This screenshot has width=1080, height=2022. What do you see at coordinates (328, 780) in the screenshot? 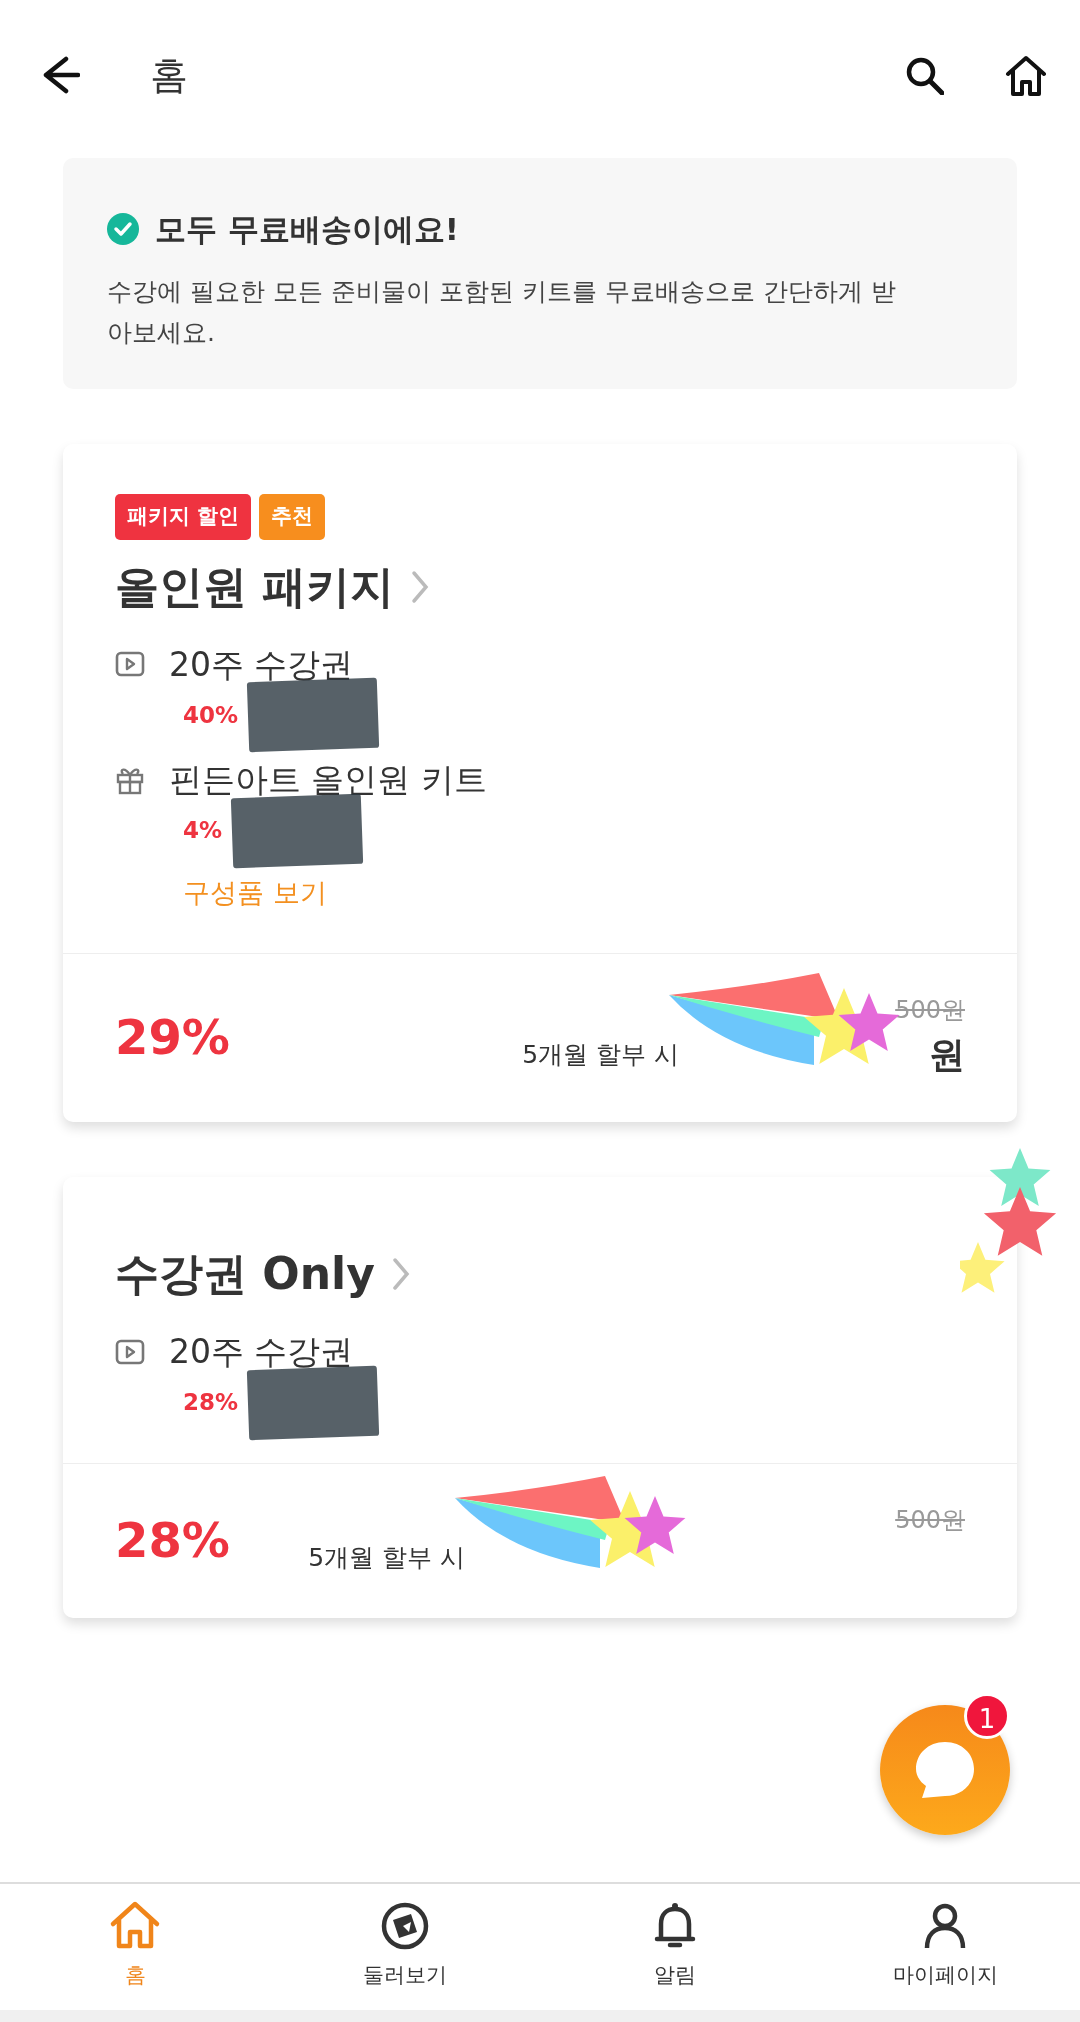
I see `item-name: 핀든아트 올인원 키트` at bounding box center [328, 780].